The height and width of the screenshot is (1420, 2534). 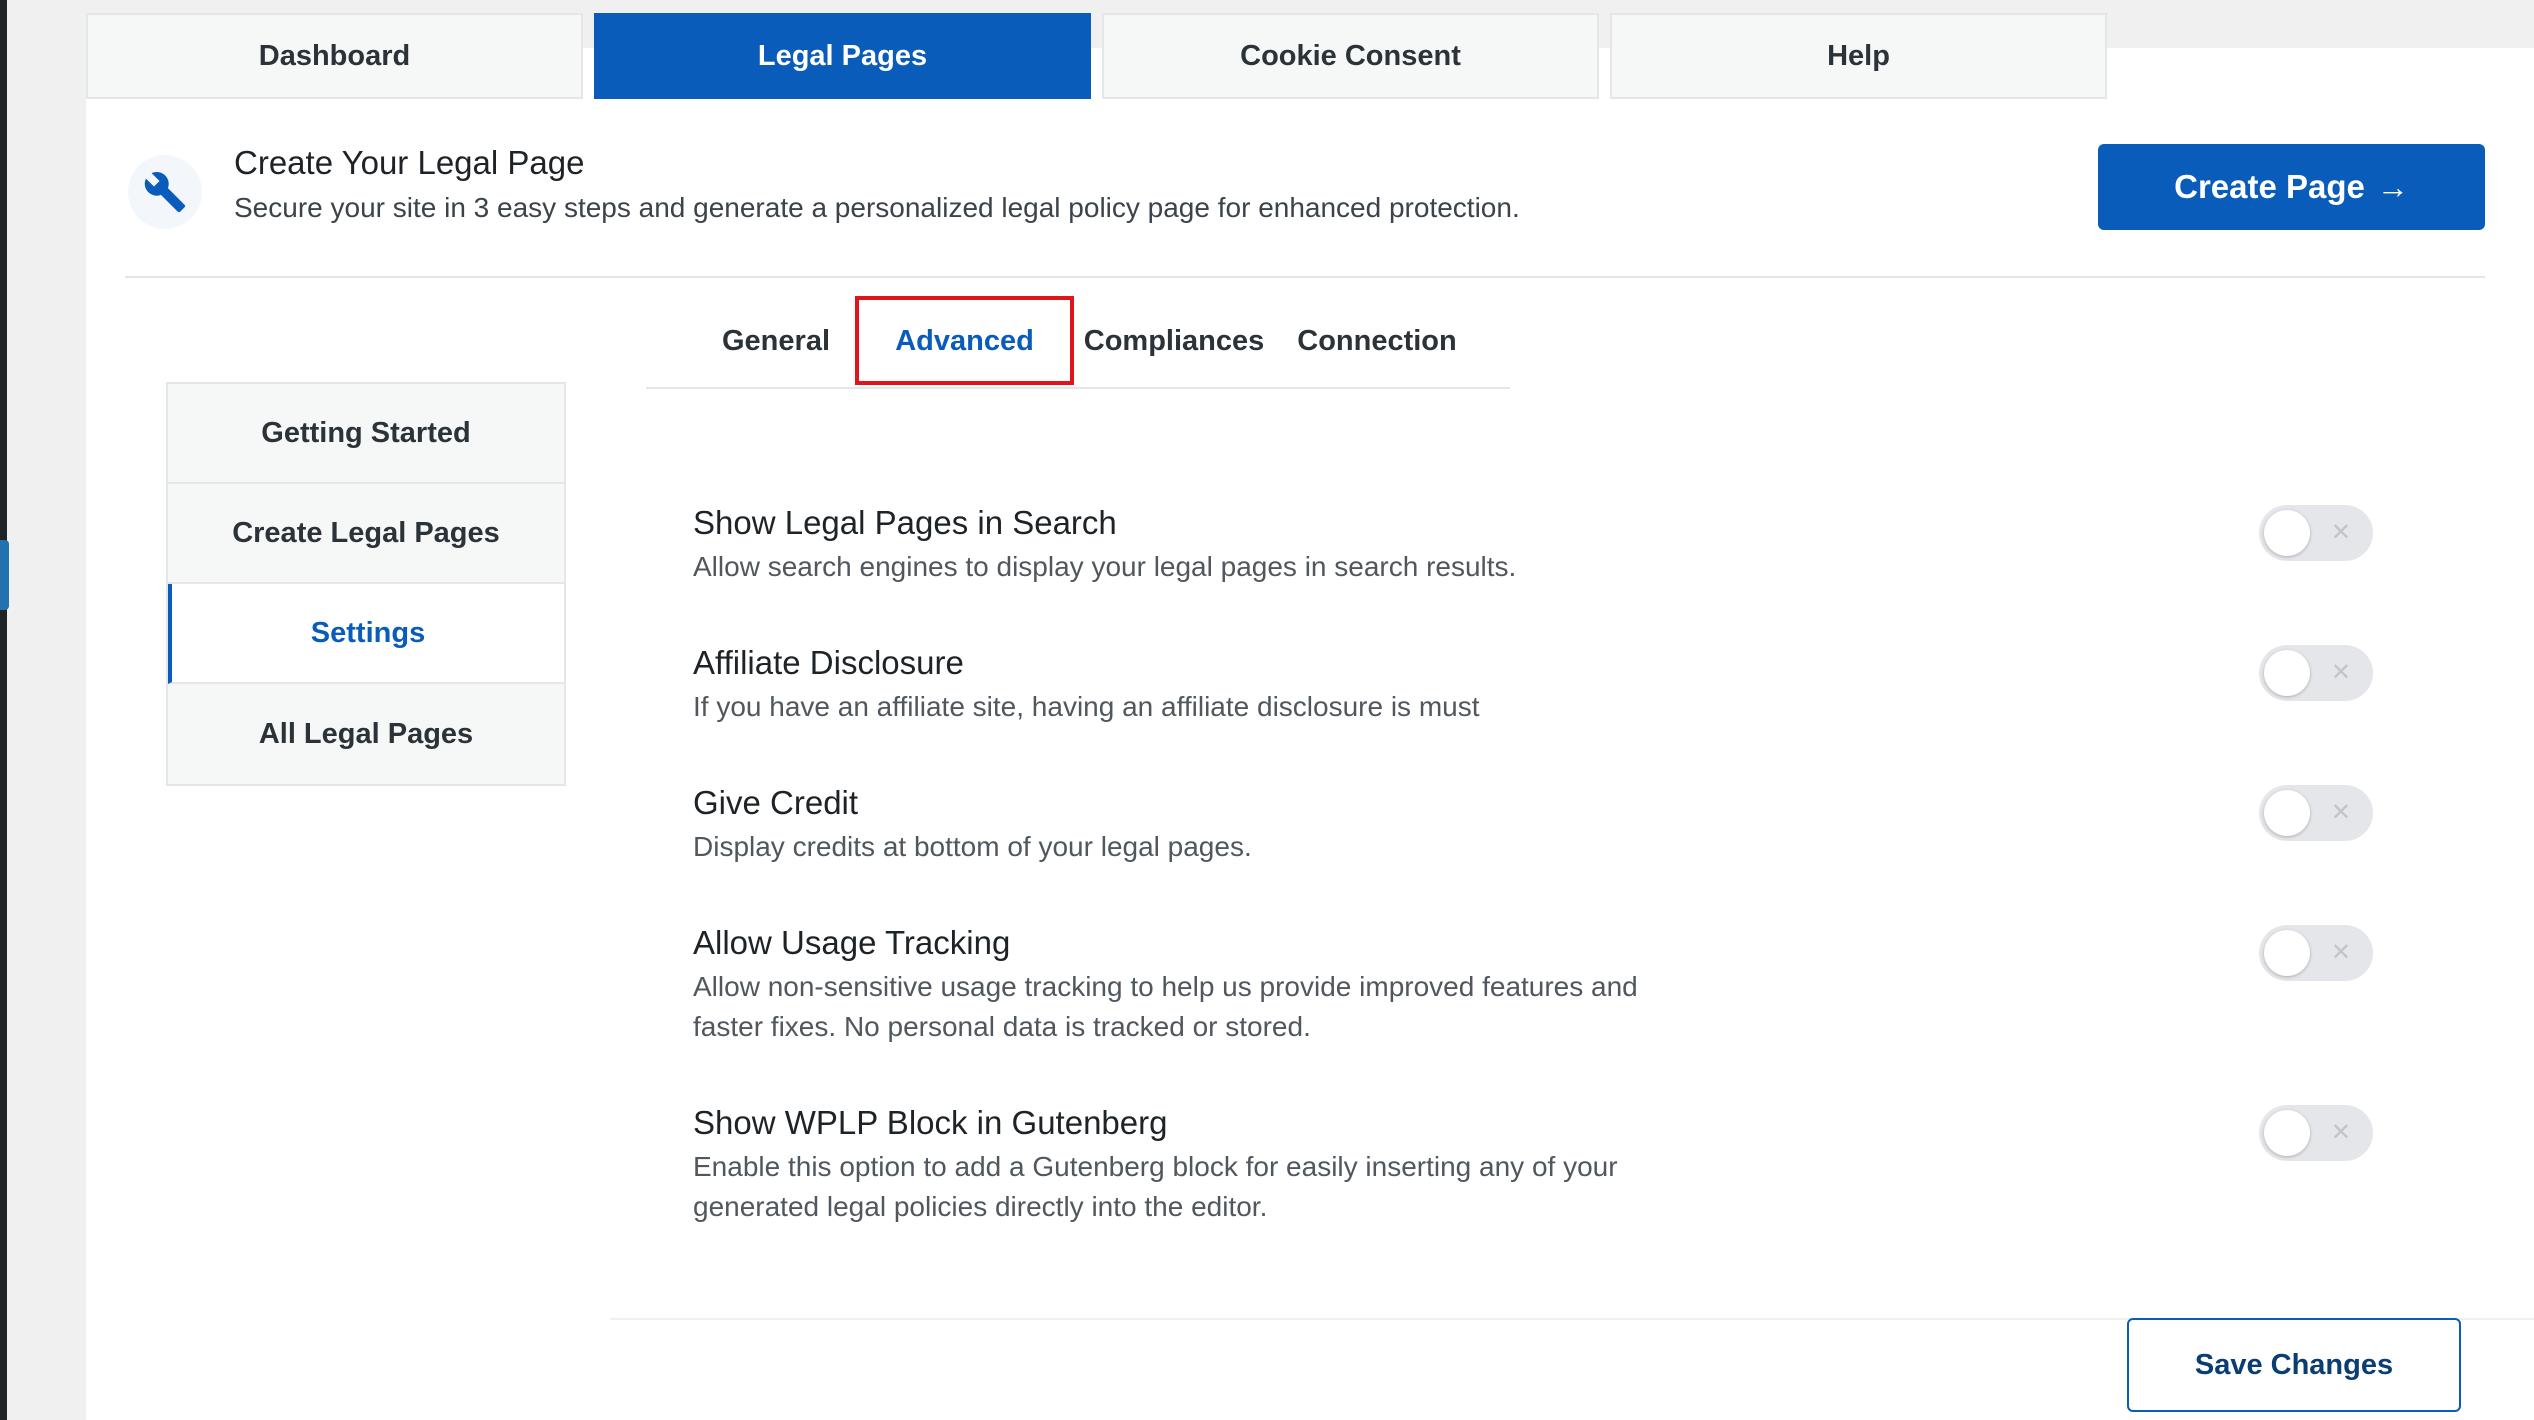 What do you see at coordinates (828, 662) in the screenshot?
I see `setting-title: Affiliate Disclosure` at bounding box center [828, 662].